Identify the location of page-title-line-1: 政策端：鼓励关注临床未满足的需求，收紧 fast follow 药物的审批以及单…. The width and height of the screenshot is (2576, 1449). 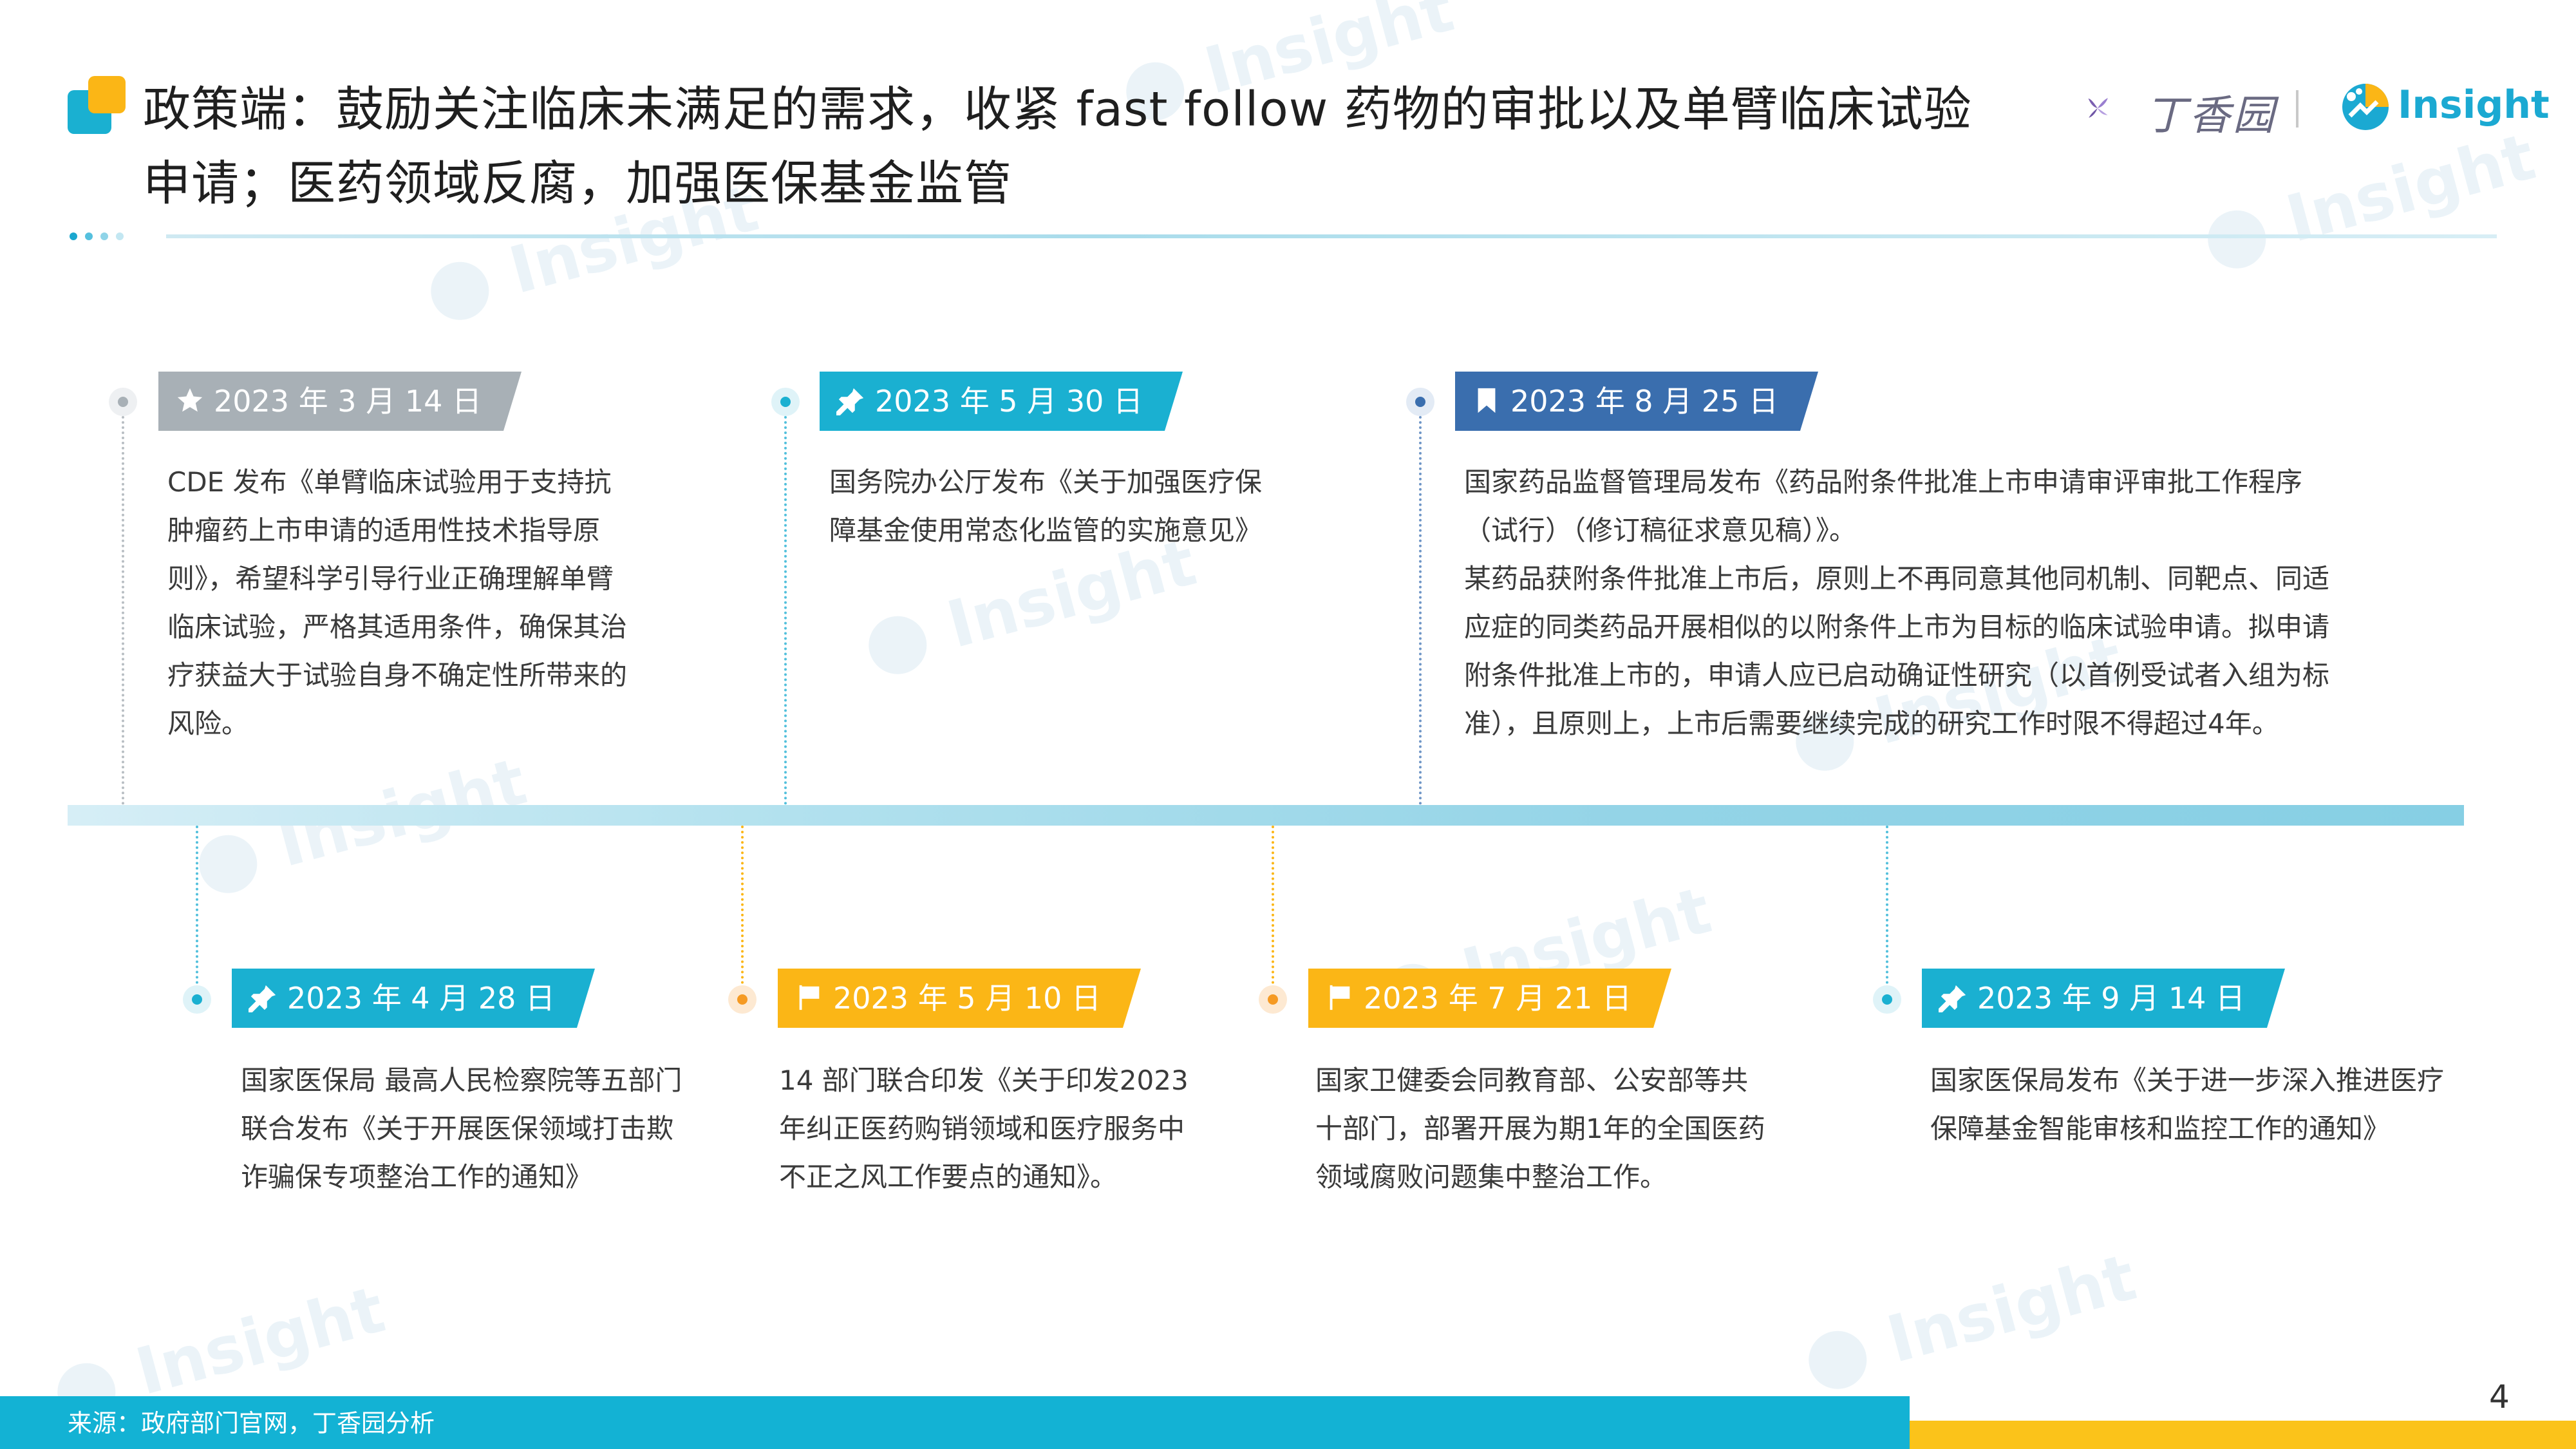
(1057, 109).